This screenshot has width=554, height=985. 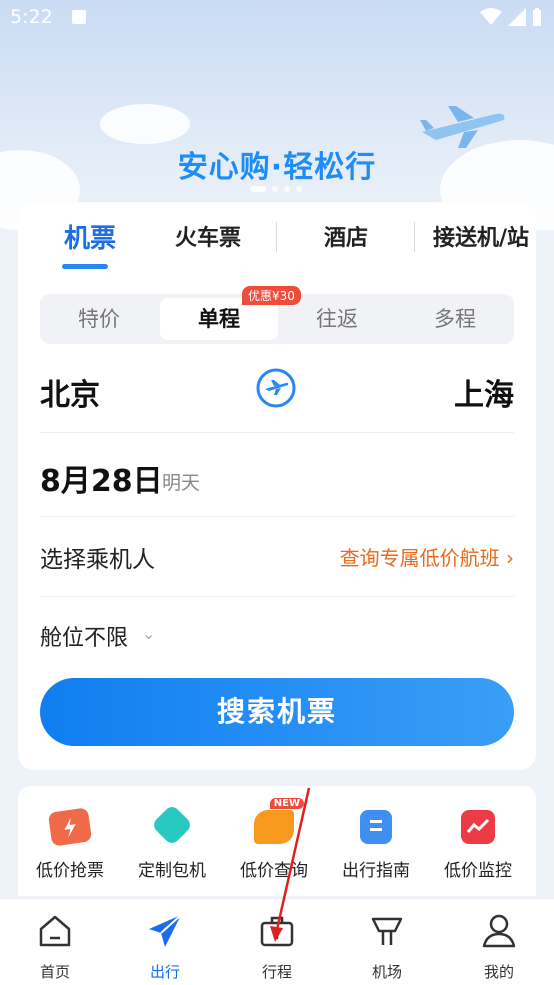 What do you see at coordinates (277, 18) in the screenshot?
I see `status-bar: 5:22` at bounding box center [277, 18].